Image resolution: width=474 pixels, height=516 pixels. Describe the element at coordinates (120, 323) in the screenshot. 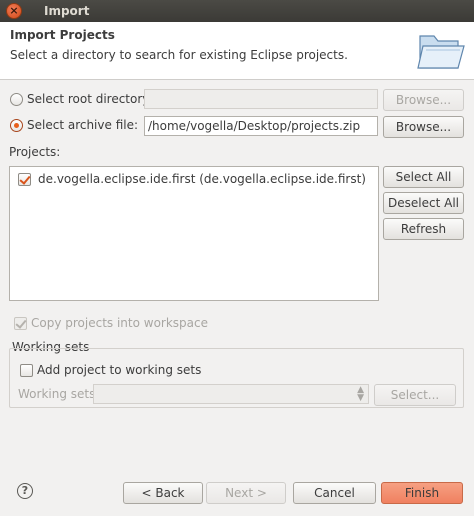

I see `copy-projects-label: Copy projects into workspace` at that location.